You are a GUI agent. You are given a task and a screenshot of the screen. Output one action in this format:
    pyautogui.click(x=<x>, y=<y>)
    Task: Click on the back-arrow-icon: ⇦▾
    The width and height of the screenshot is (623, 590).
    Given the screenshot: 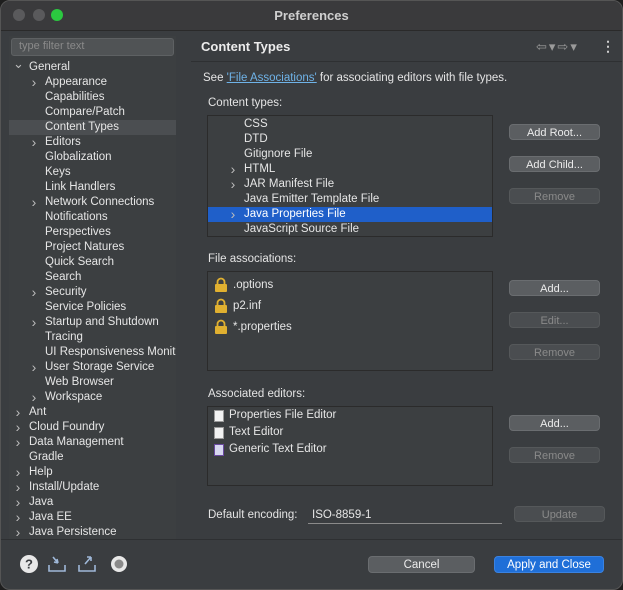 What is the action you would take?
    pyautogui.click(x=546, y=46)
    